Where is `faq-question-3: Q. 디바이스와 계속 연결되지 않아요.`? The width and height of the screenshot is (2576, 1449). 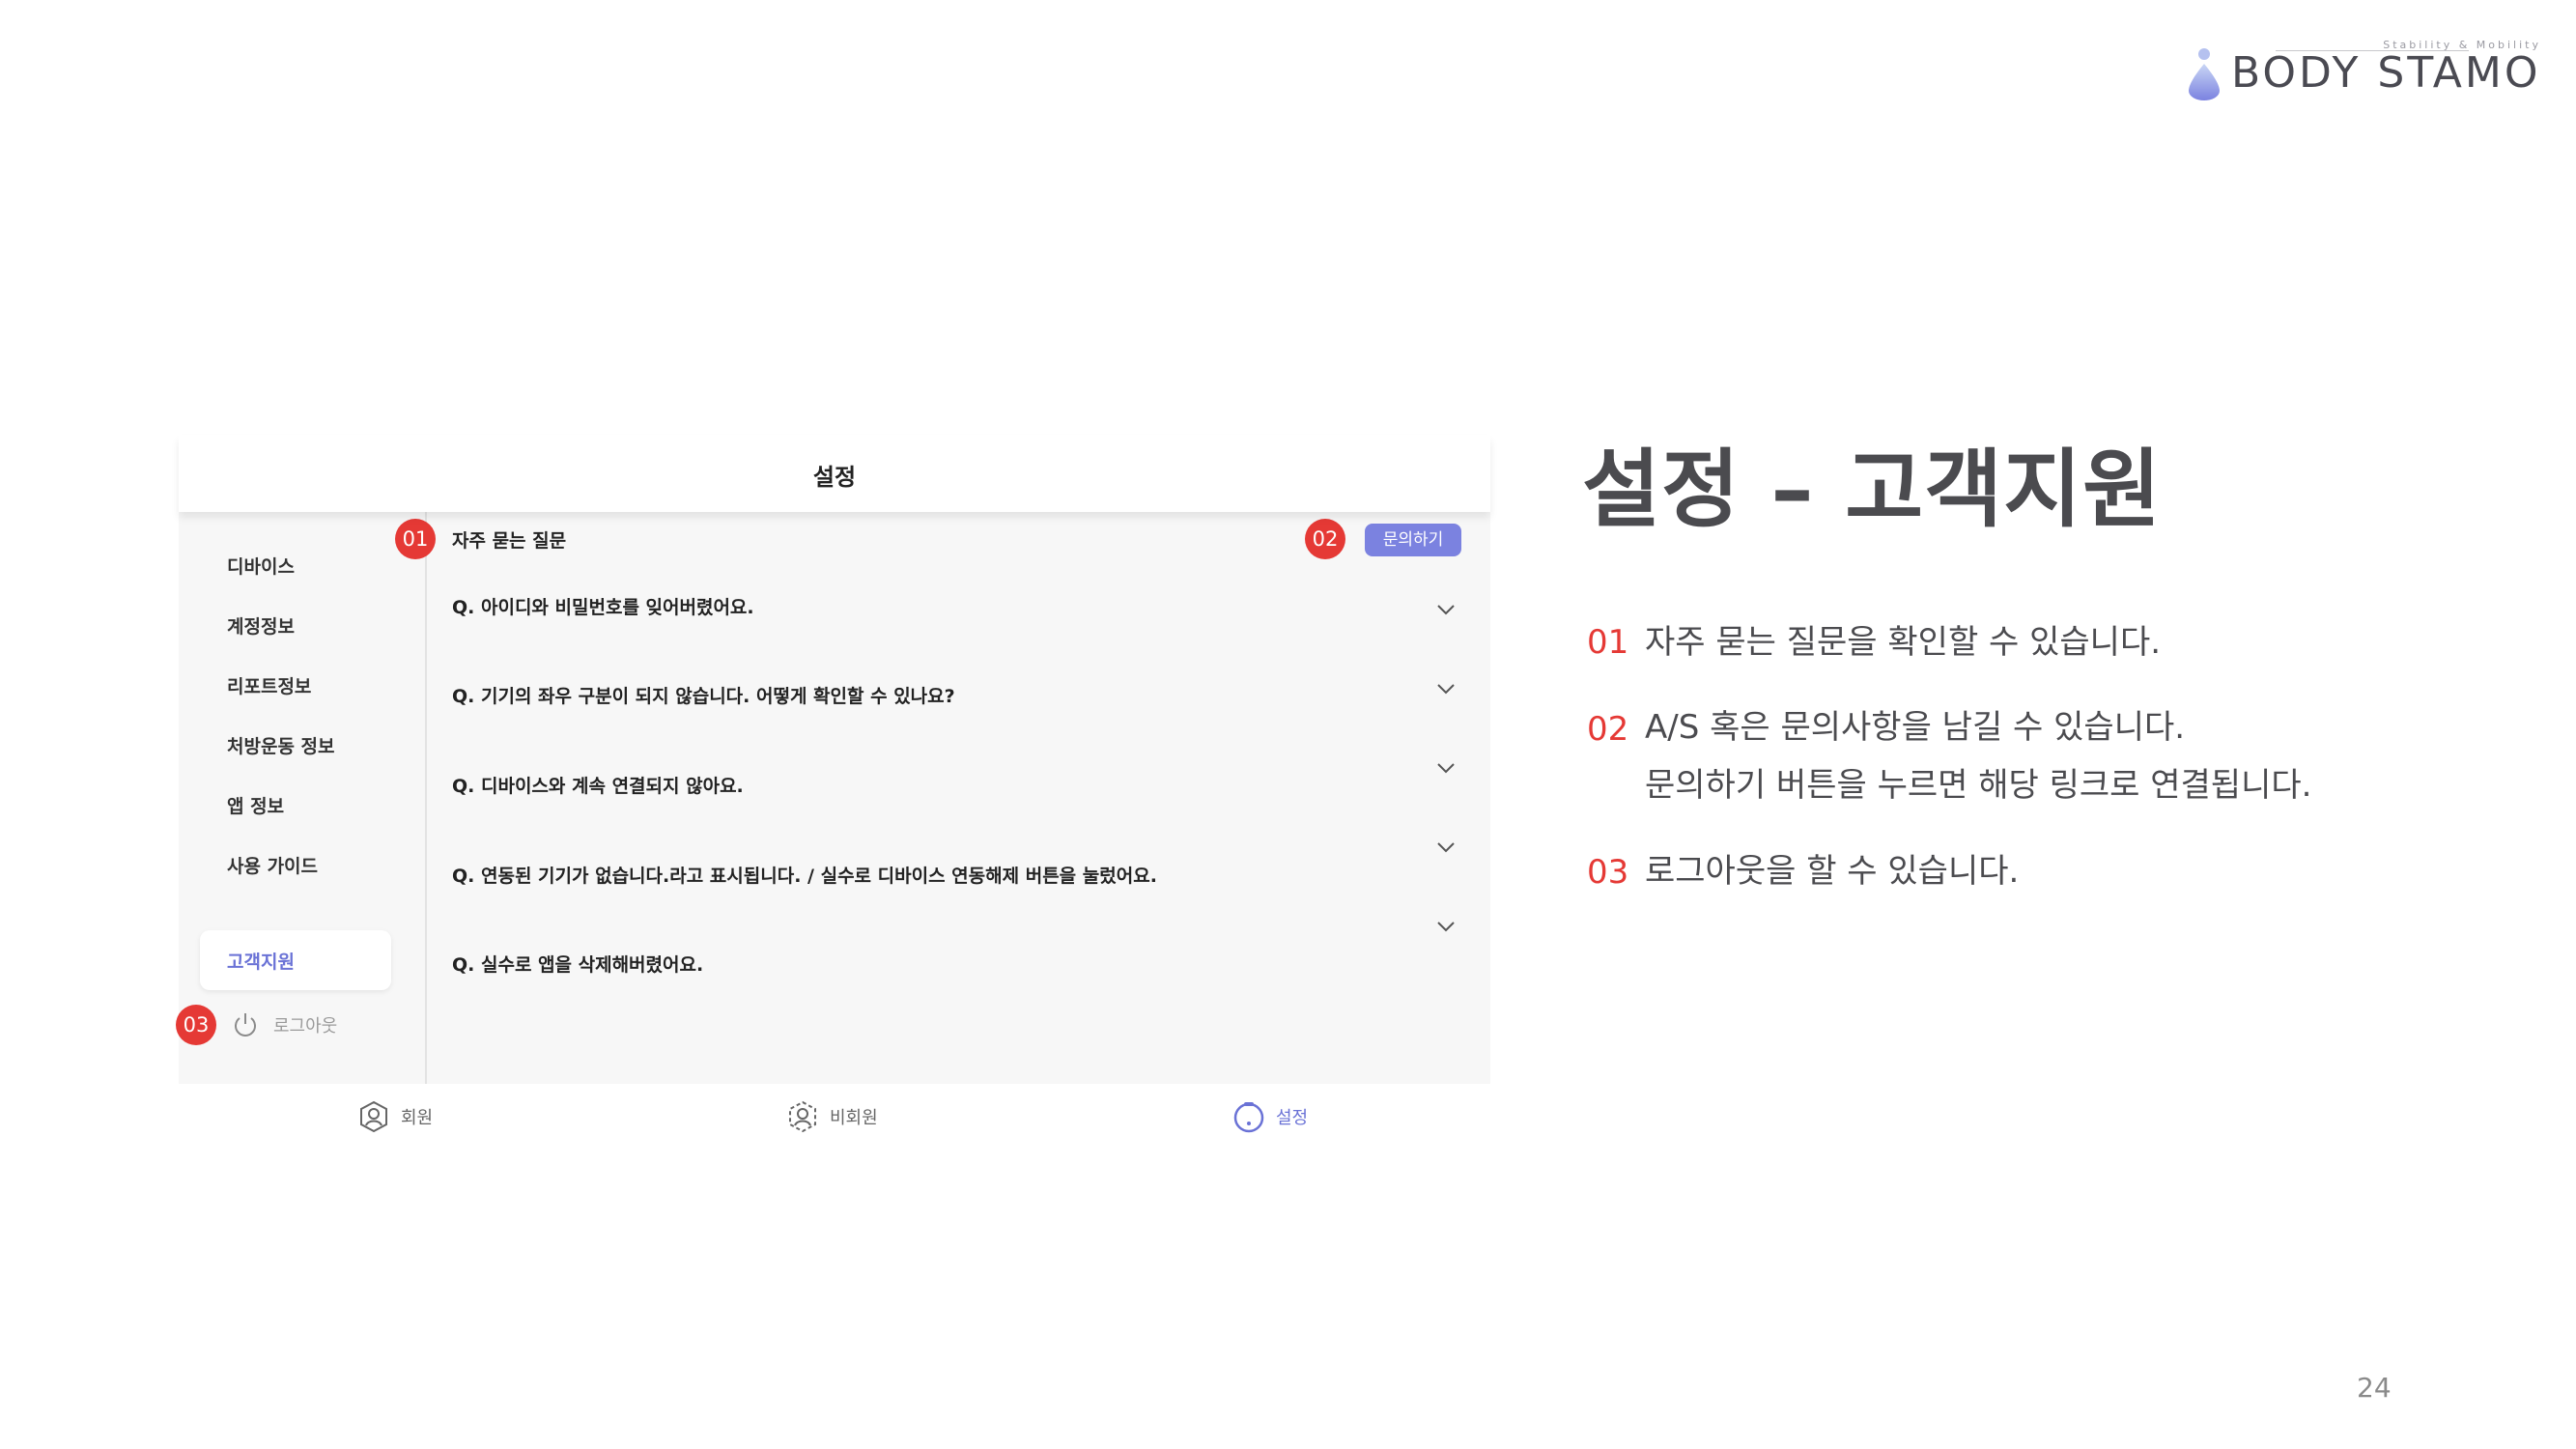
faq-question-3: Q. 디바이스와 계속 연결되지 않아요. is located at coordinates (598, 785).